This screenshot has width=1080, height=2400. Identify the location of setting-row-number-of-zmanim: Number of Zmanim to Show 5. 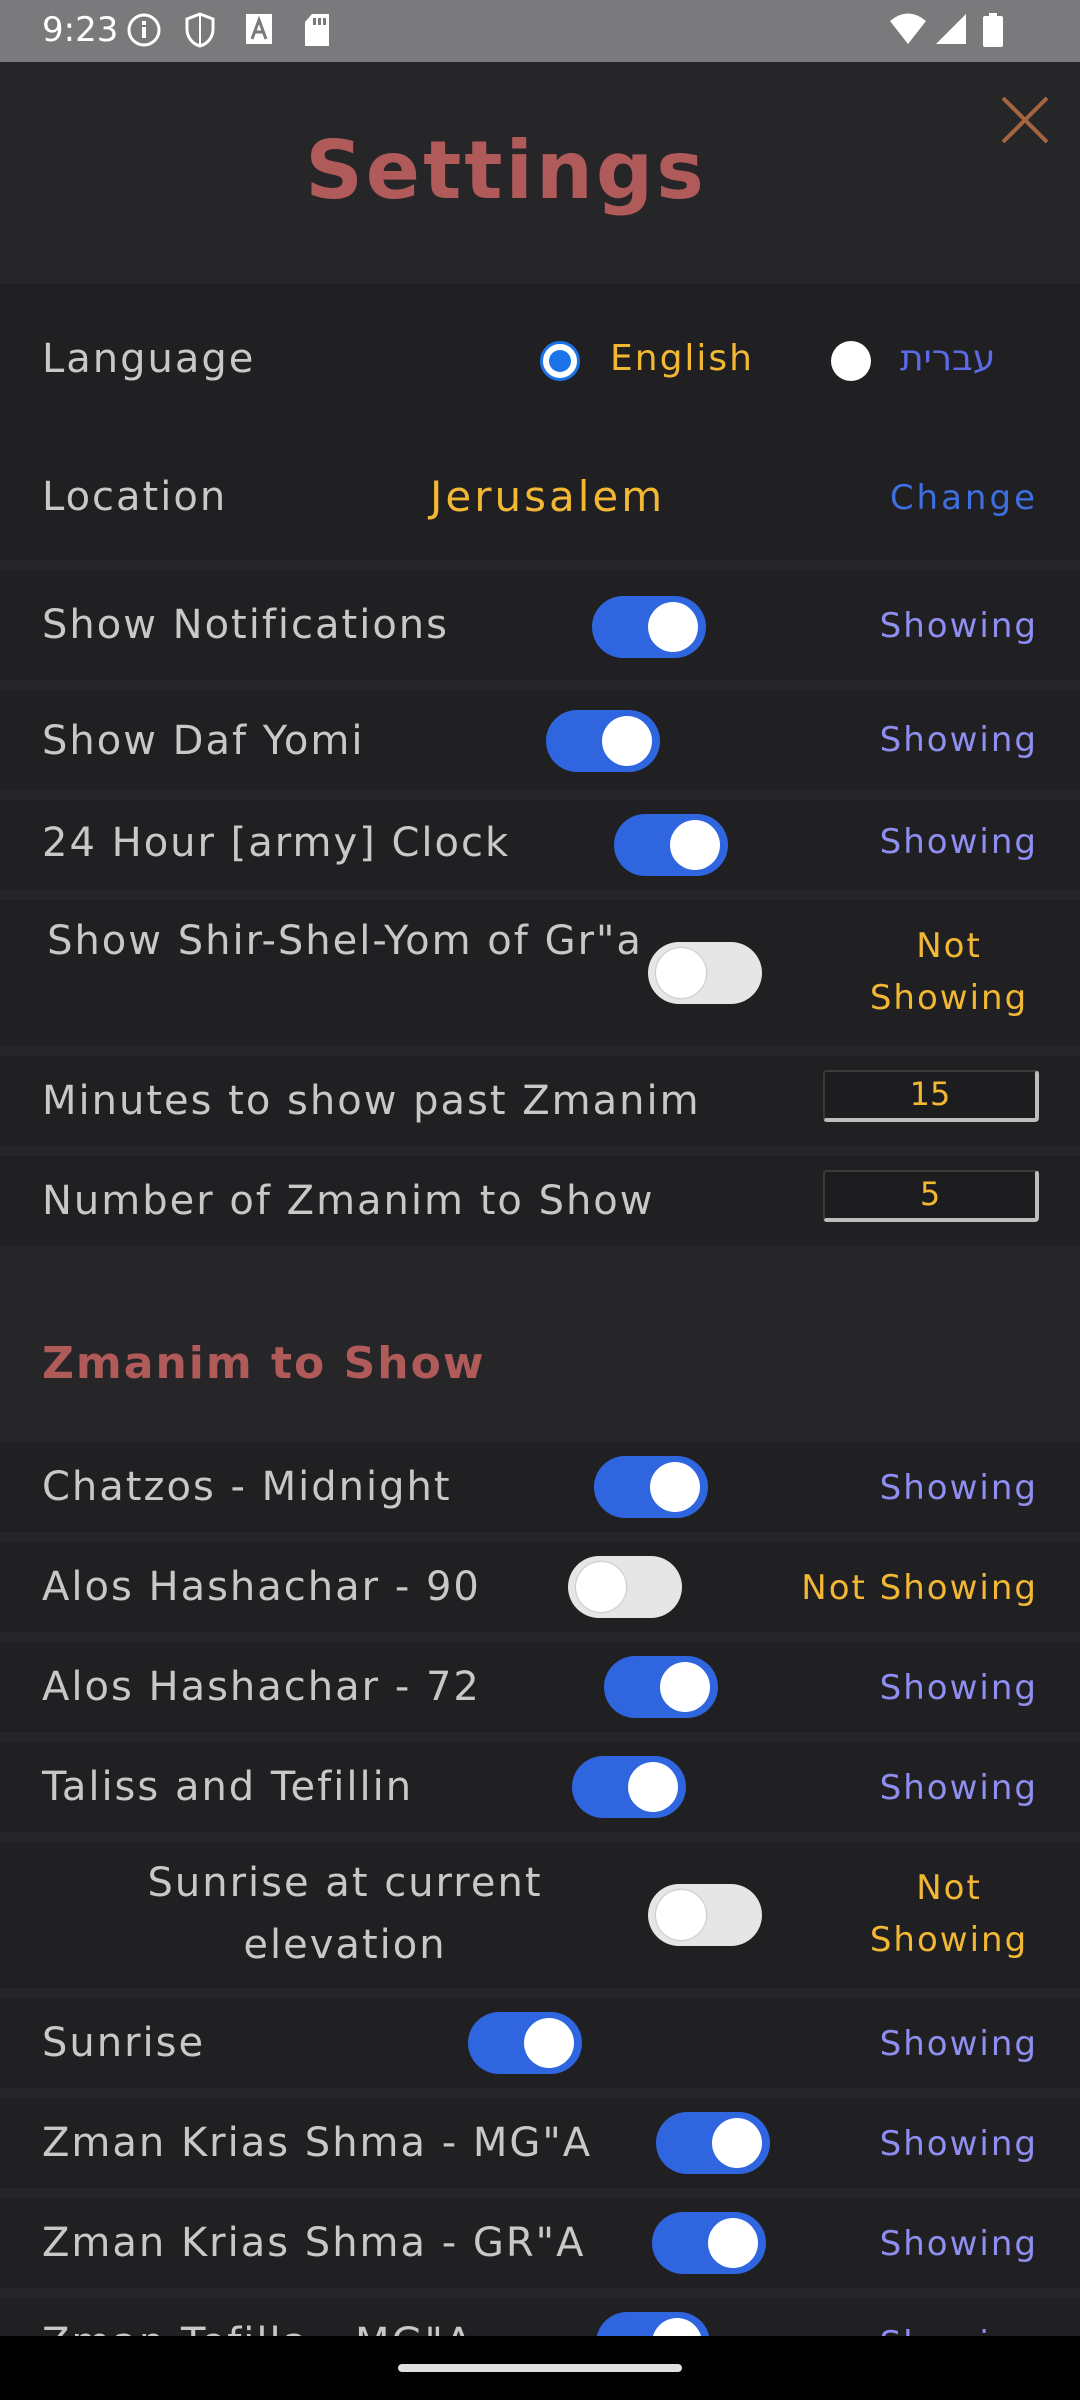
(540, 1201).